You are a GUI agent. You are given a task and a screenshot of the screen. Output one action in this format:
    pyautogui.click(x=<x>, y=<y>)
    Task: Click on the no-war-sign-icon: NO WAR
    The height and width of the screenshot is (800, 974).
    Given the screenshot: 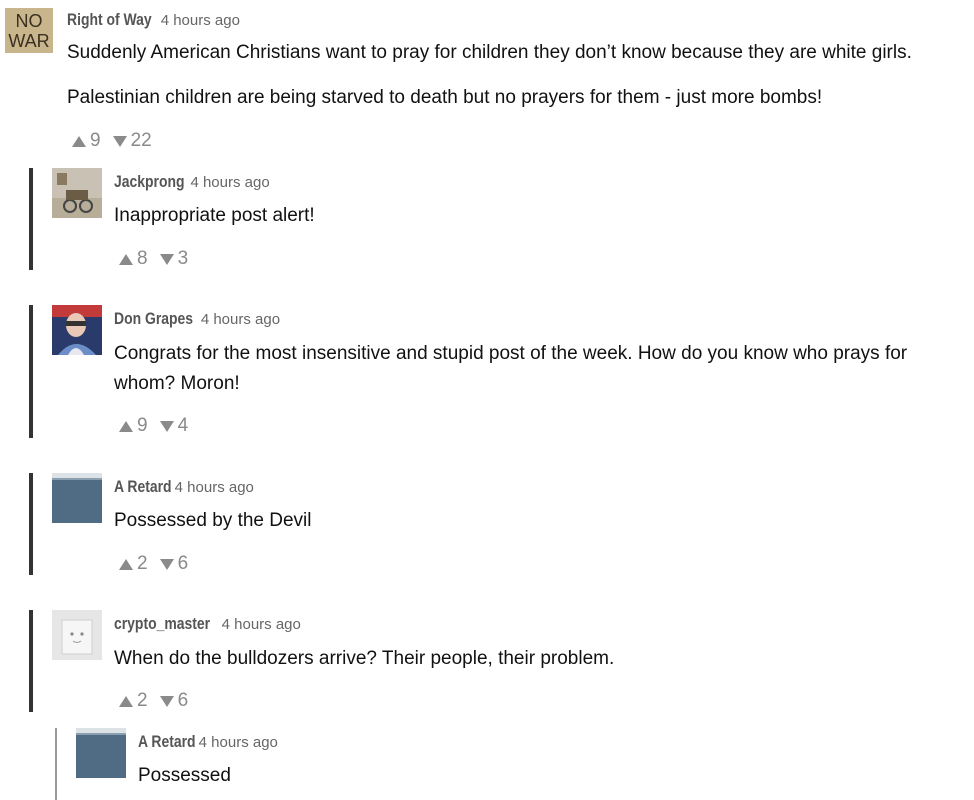 What is the action you would take?
    pyautogui.click(x=29, y=30)
    